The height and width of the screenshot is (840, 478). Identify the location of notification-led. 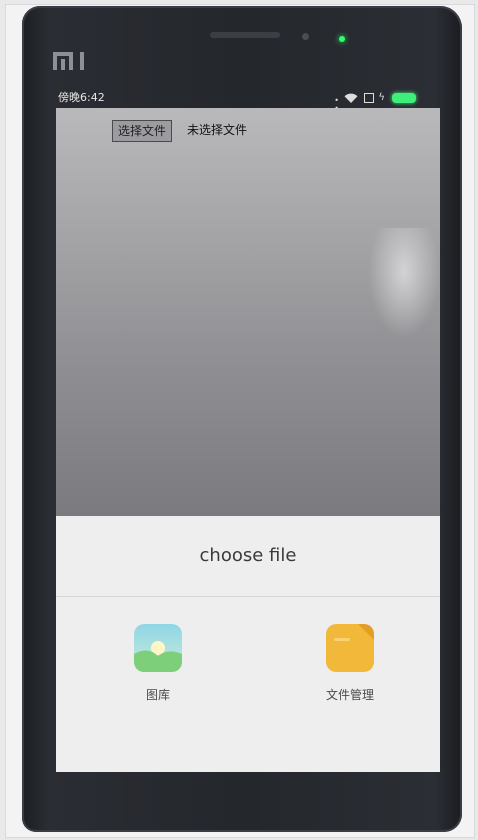
(342, 39).